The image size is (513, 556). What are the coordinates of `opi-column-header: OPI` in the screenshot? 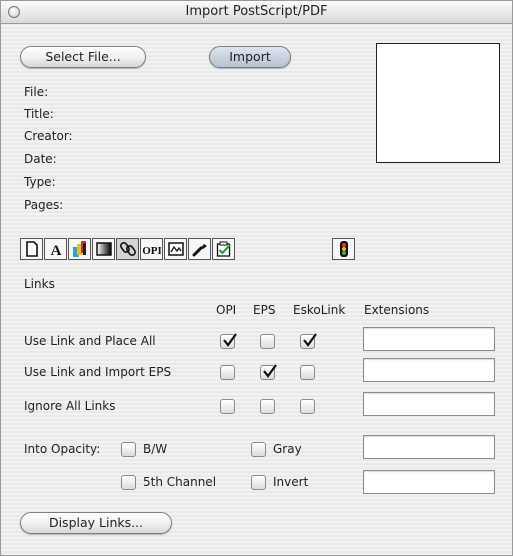 It's located at (226, 310).